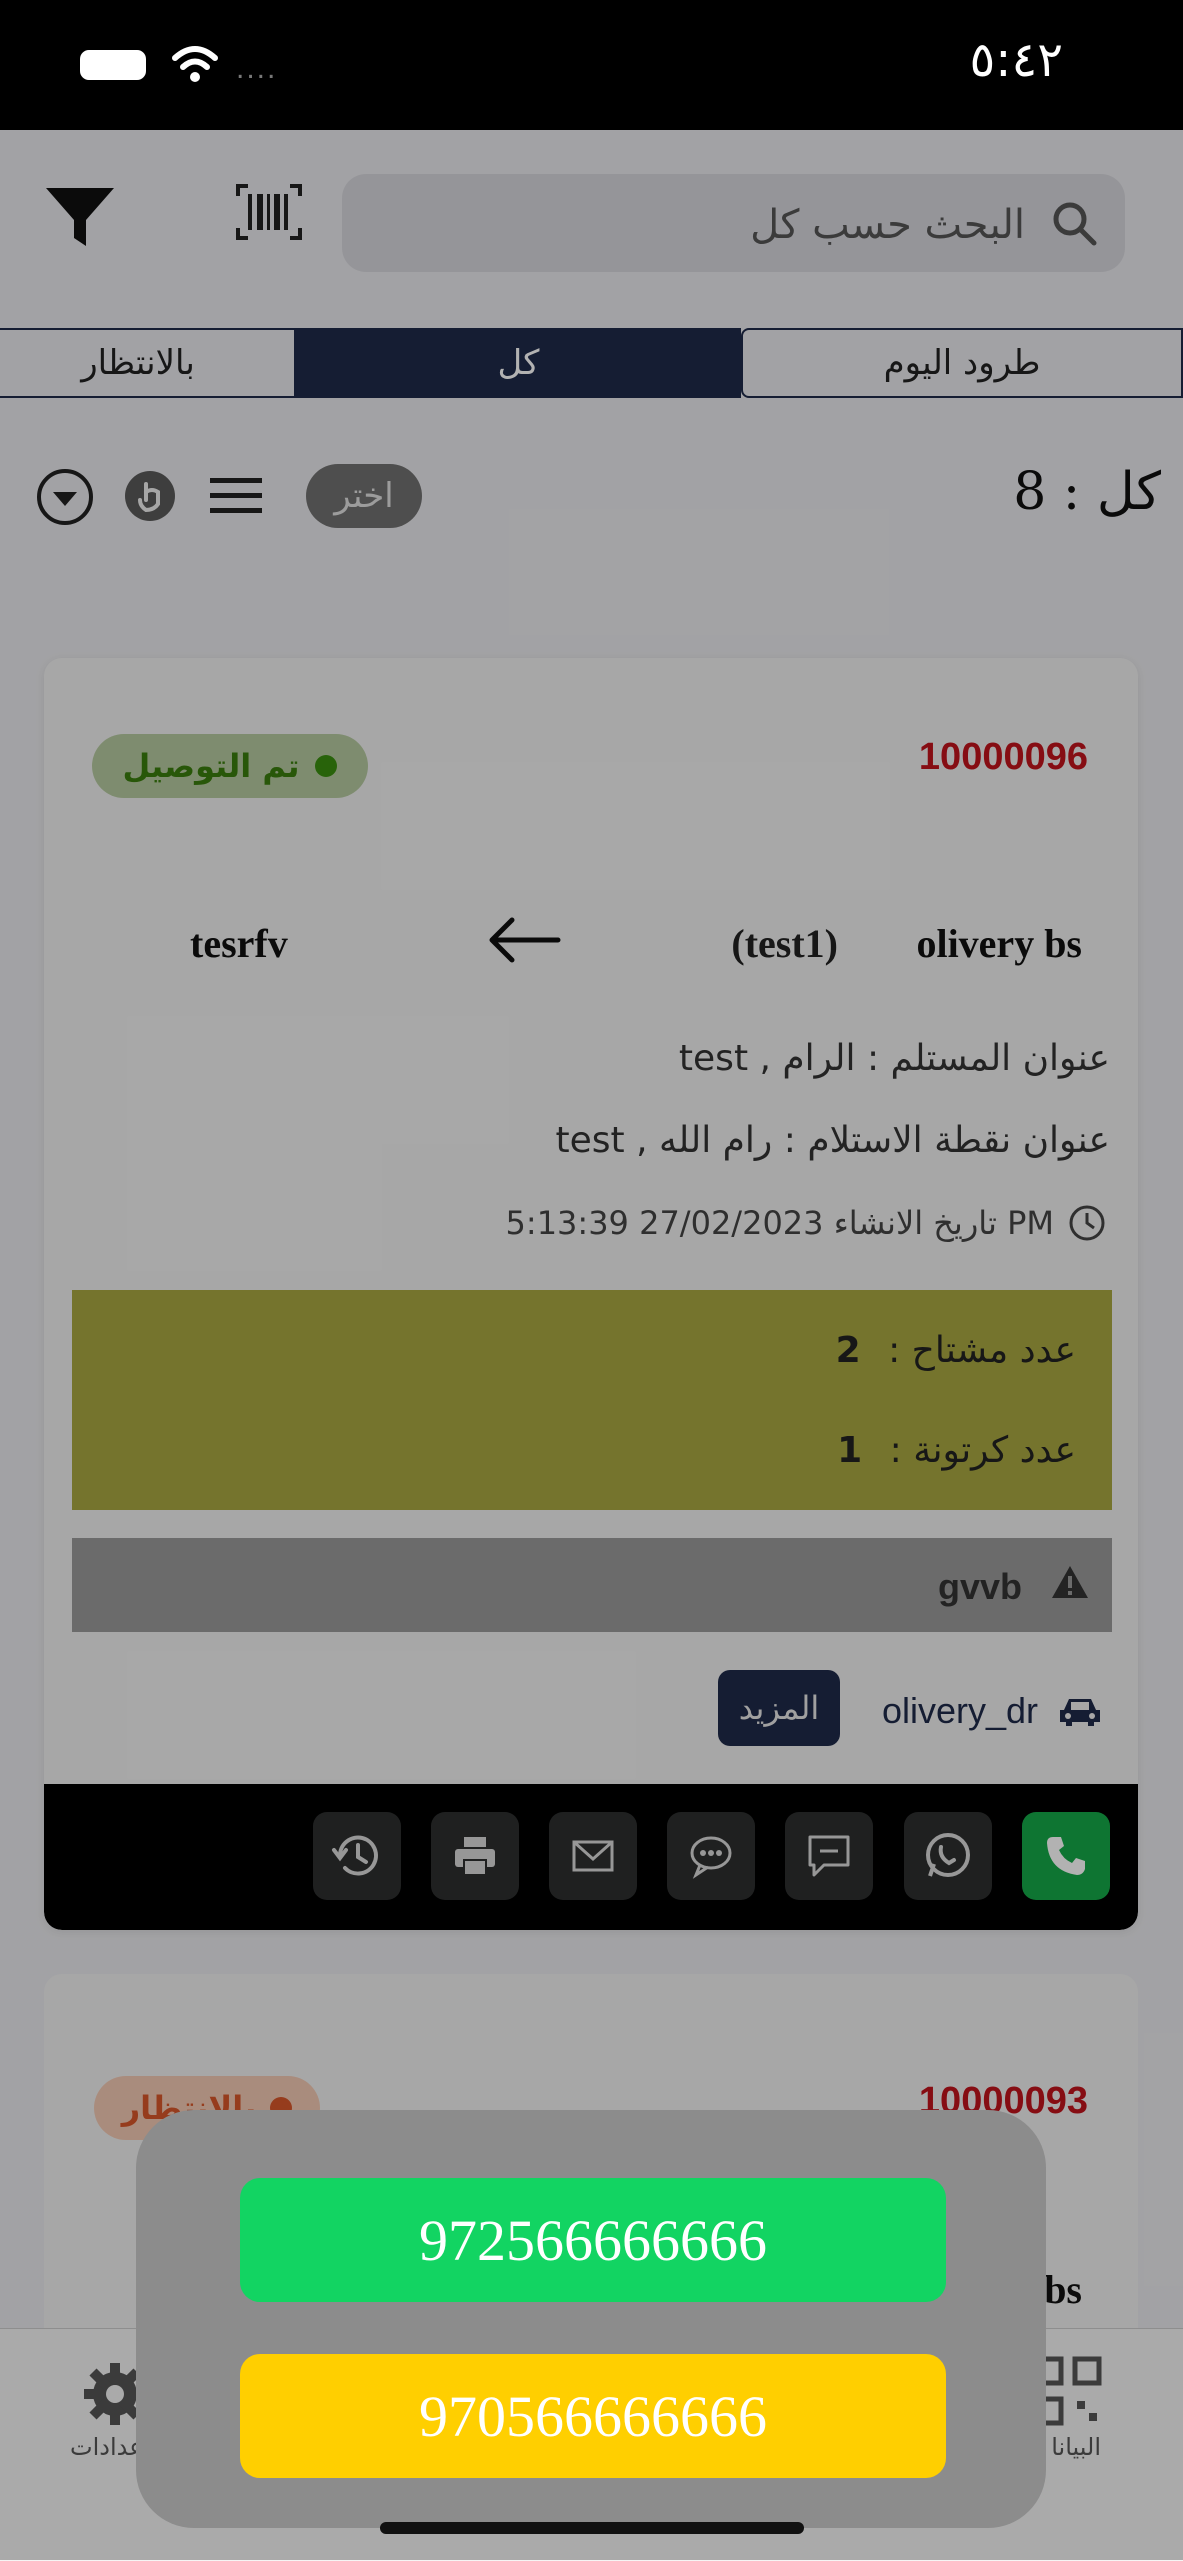 The height and width of the screenshot is (2561, 1183). I want to click on phone-option-1: 972566666666, so click(593, 2240).